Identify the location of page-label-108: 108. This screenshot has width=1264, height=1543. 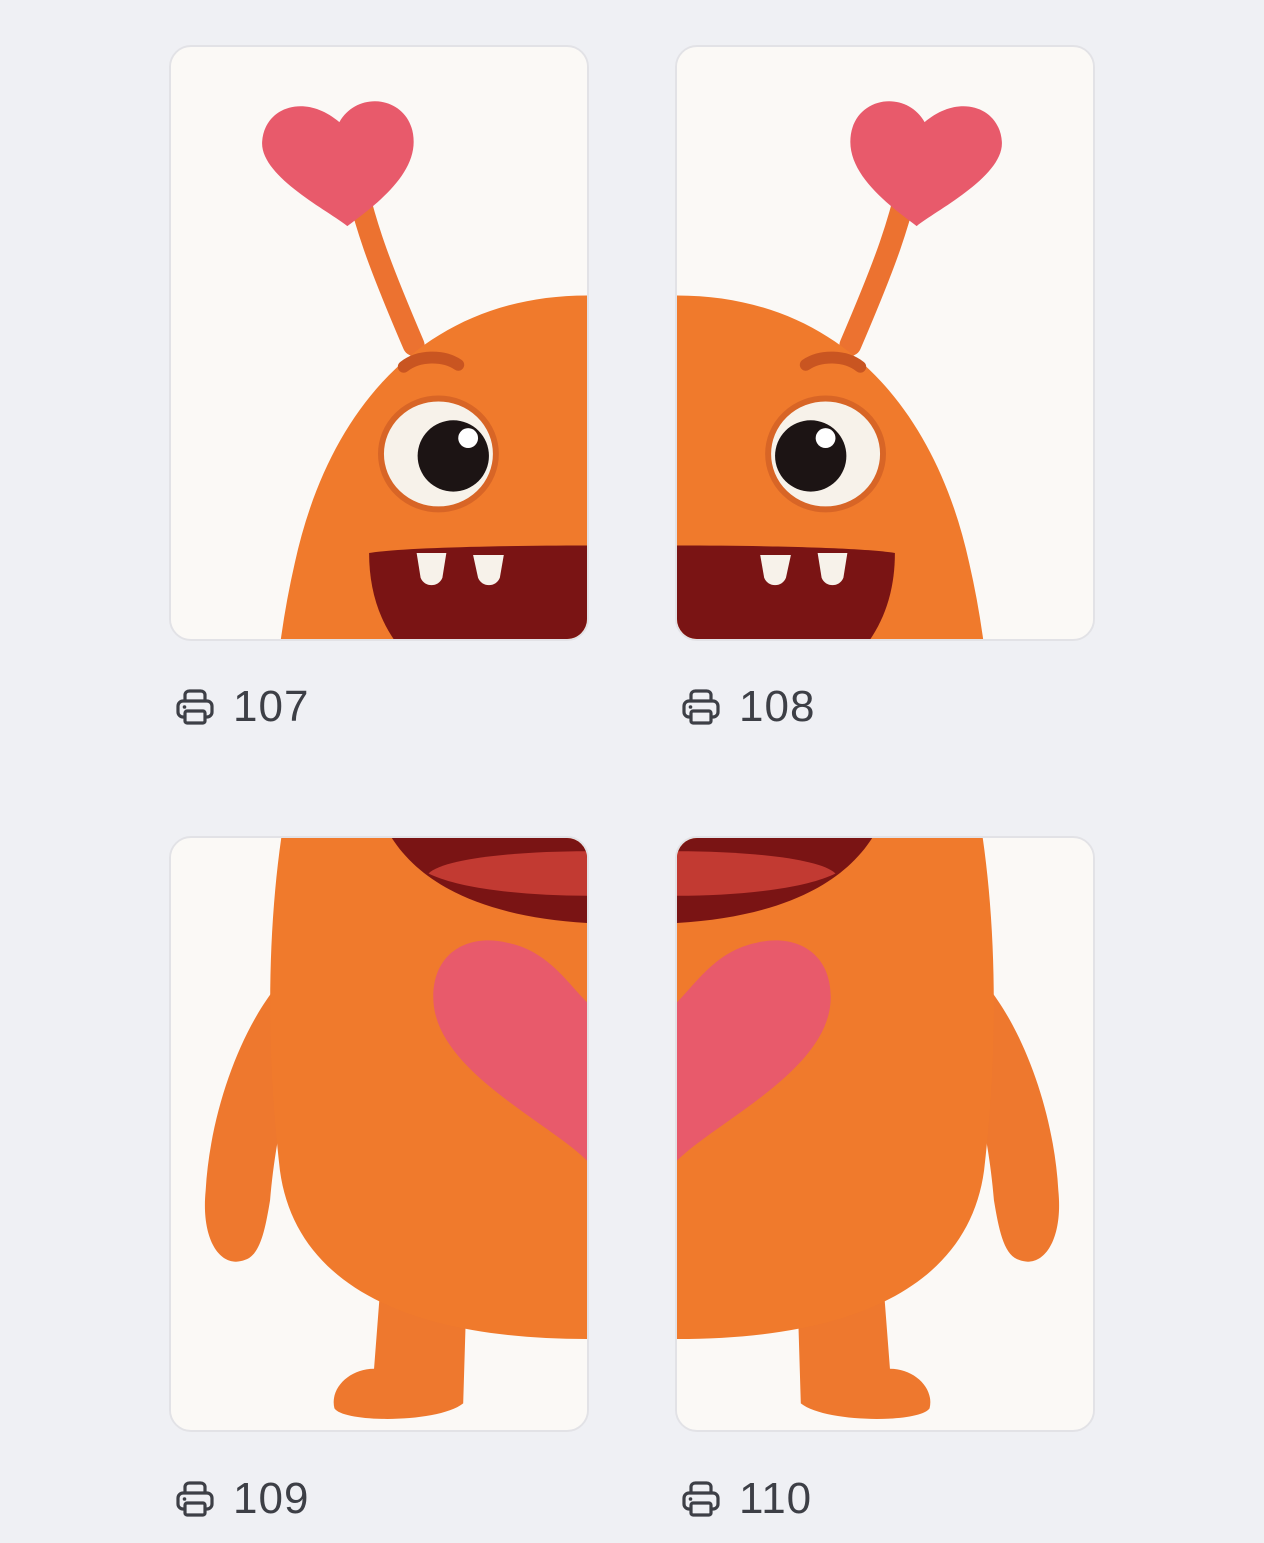
(747, 707).